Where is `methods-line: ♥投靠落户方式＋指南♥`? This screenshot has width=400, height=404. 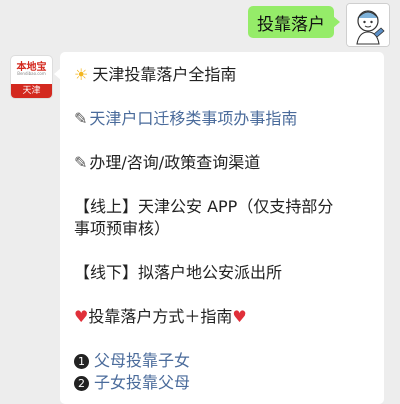 methods-line: ♥投靠落户方式＋指南♥ is located at coordinates (160, 317).